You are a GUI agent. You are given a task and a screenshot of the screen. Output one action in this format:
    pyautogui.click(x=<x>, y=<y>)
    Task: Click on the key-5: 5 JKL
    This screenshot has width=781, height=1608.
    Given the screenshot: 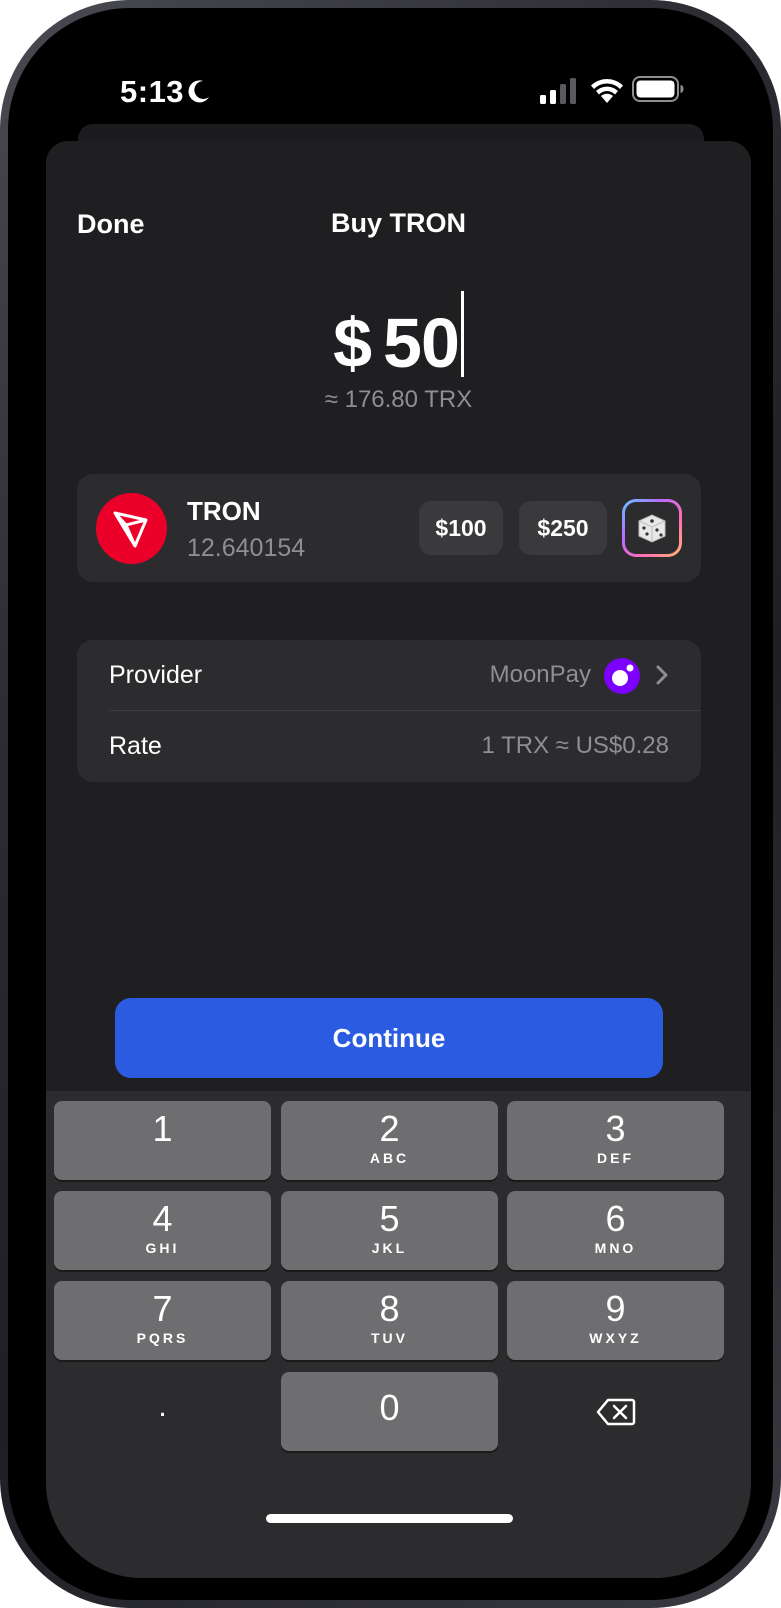 What is the action you would take?
    pyautogui.click(x=389, y=1230)
    